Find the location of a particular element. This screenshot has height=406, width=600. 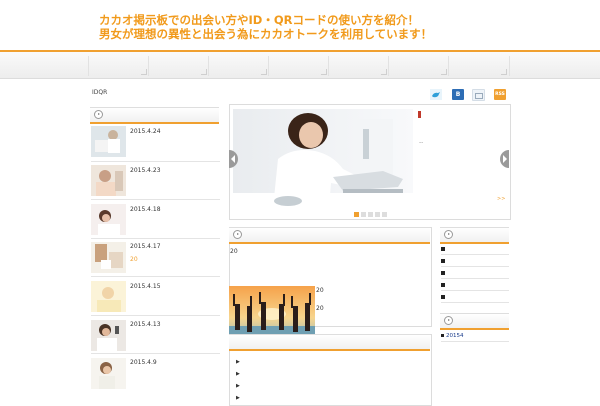

google-bookmark-button is located at coordinates (478, 95).